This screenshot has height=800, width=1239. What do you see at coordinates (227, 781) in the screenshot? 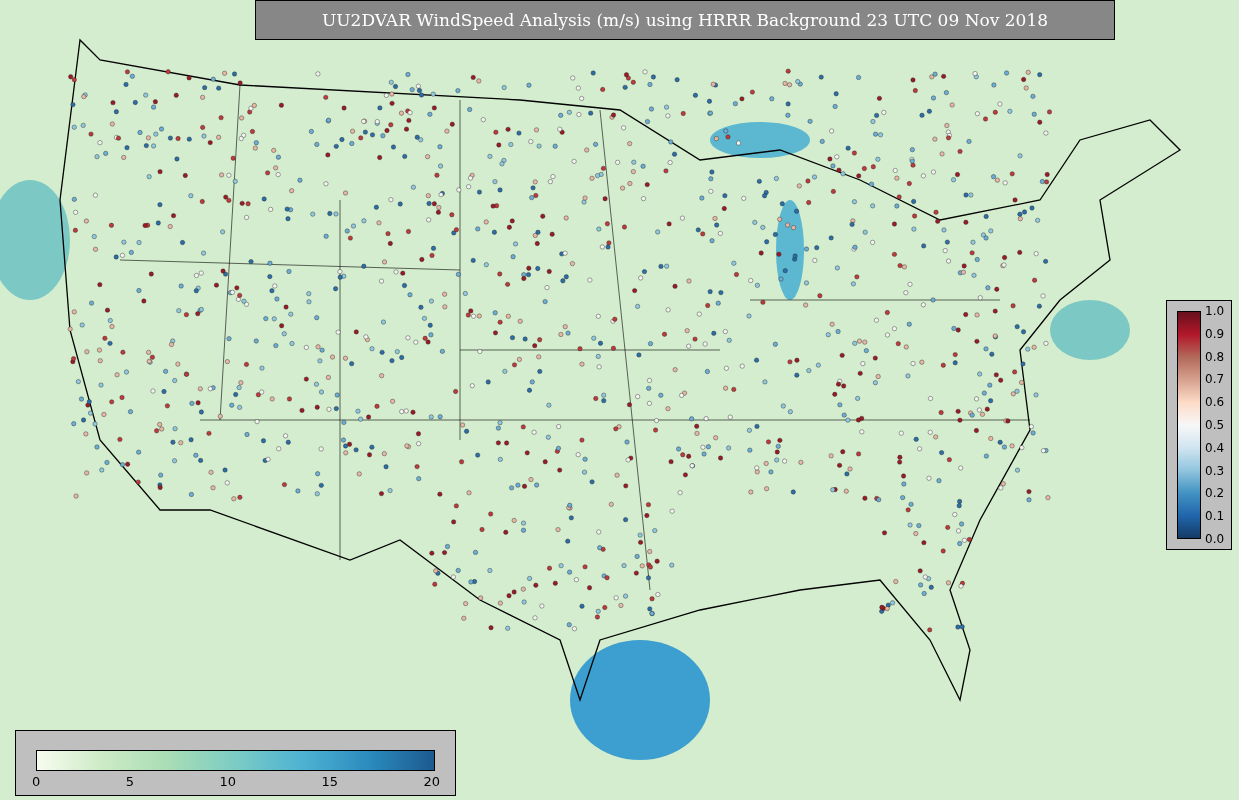
I see `tick-label: 10` at bounding box center [227, 781].